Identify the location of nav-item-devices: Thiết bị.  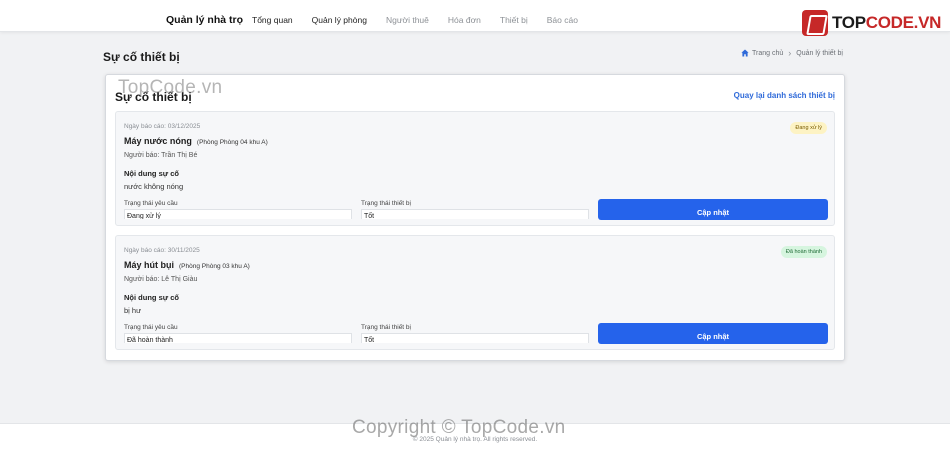
(514, 20).